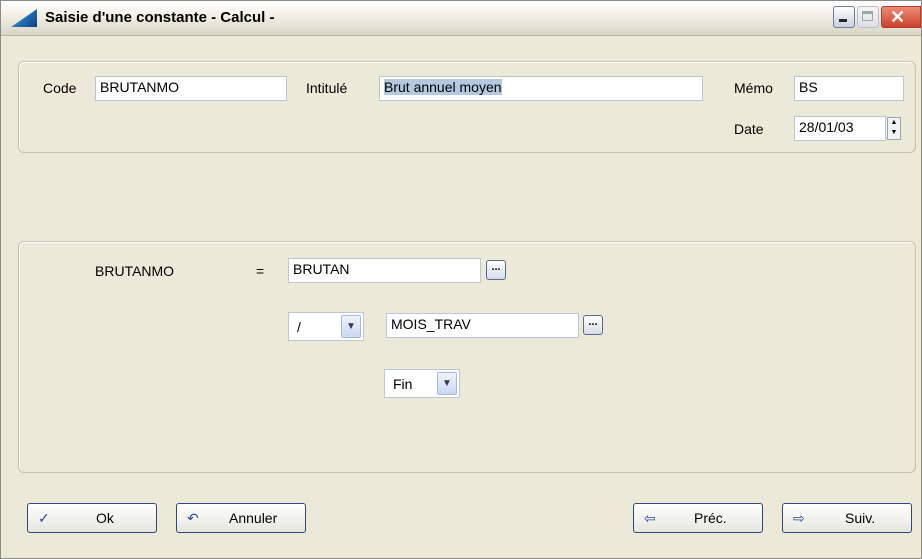 The width and height of the screenshot is (922, 559). What do you see at coordinates (299, 327) in the screenshot?
I see `operator-value: /` at bounding box center [299, 327].